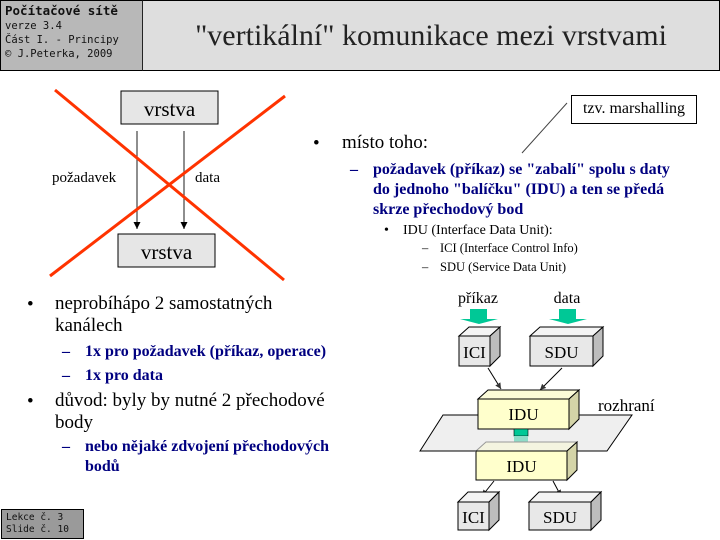  What do you see at coordinates (560, 517) in the screenshot?
I see `sdu-bottom-label: SDU` at bounding box center [560, 517].